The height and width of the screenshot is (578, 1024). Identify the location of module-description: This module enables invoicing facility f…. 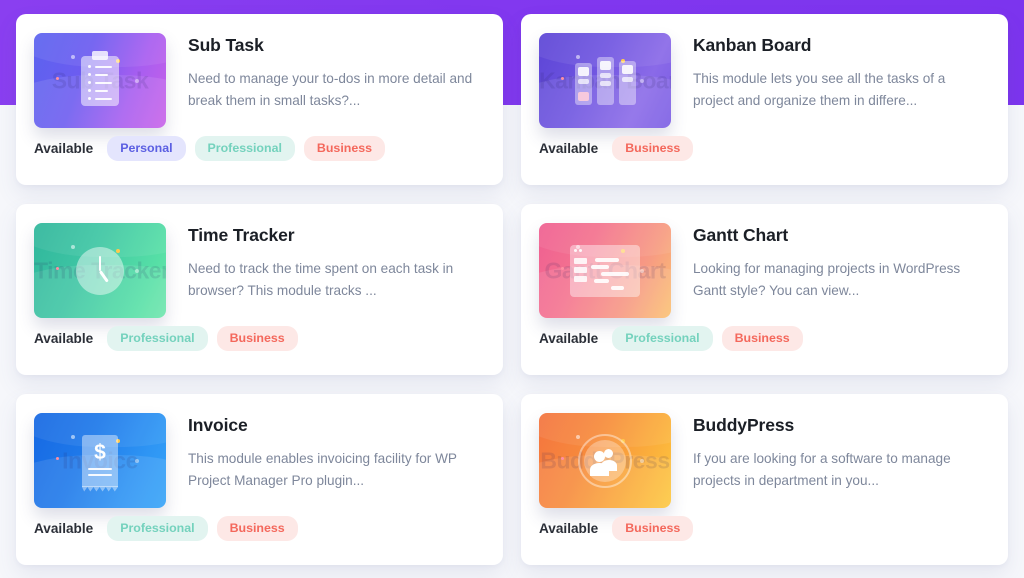
(322, 470).